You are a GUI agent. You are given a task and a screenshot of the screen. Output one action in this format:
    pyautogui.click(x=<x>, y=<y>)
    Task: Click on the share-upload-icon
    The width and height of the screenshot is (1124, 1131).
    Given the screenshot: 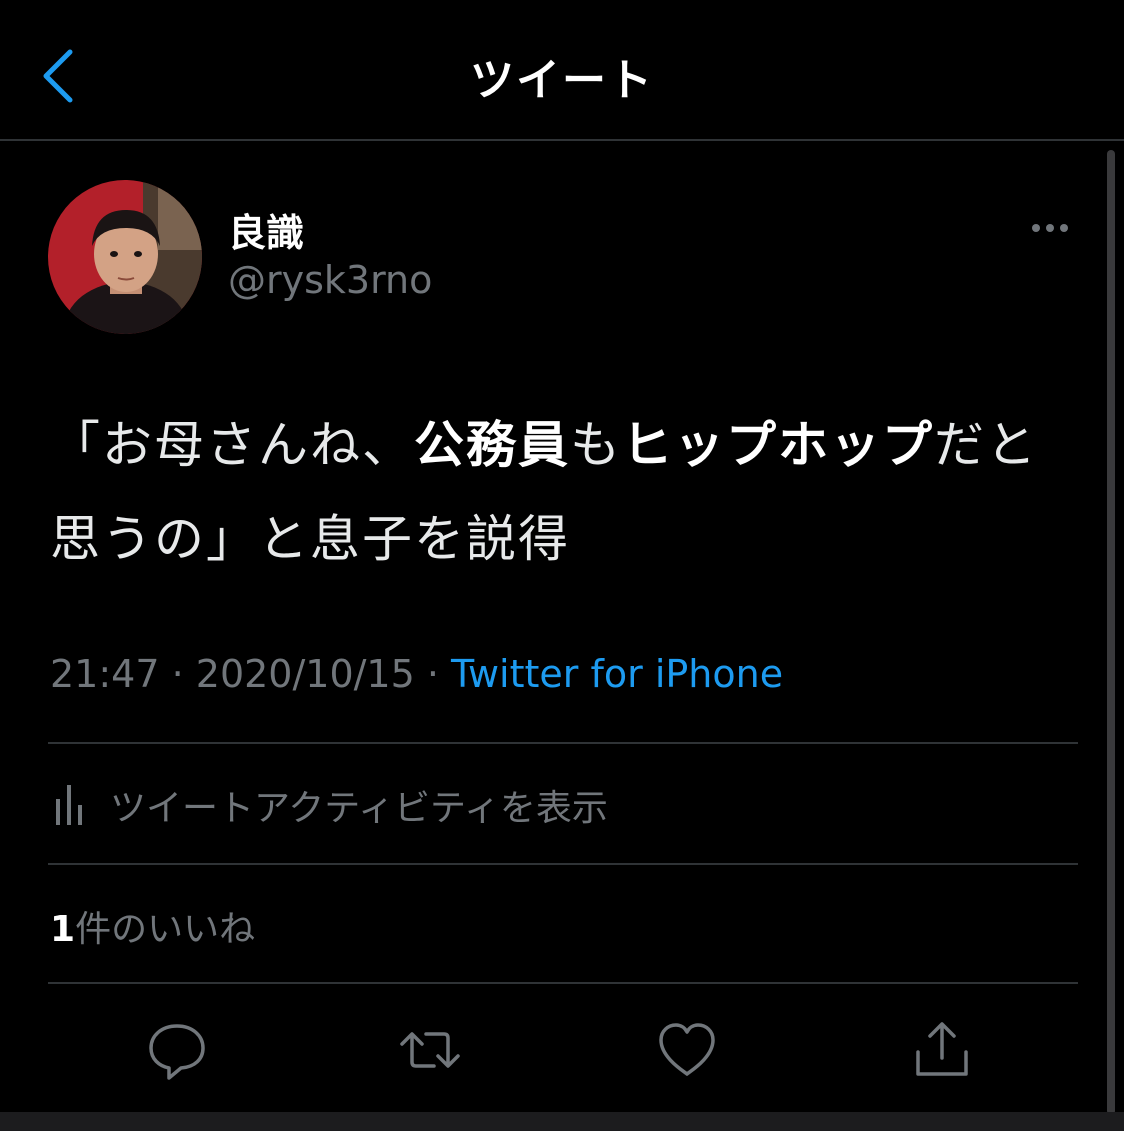 What is the action you would take?
    pyautogui.click(x=942, y=1049)
    